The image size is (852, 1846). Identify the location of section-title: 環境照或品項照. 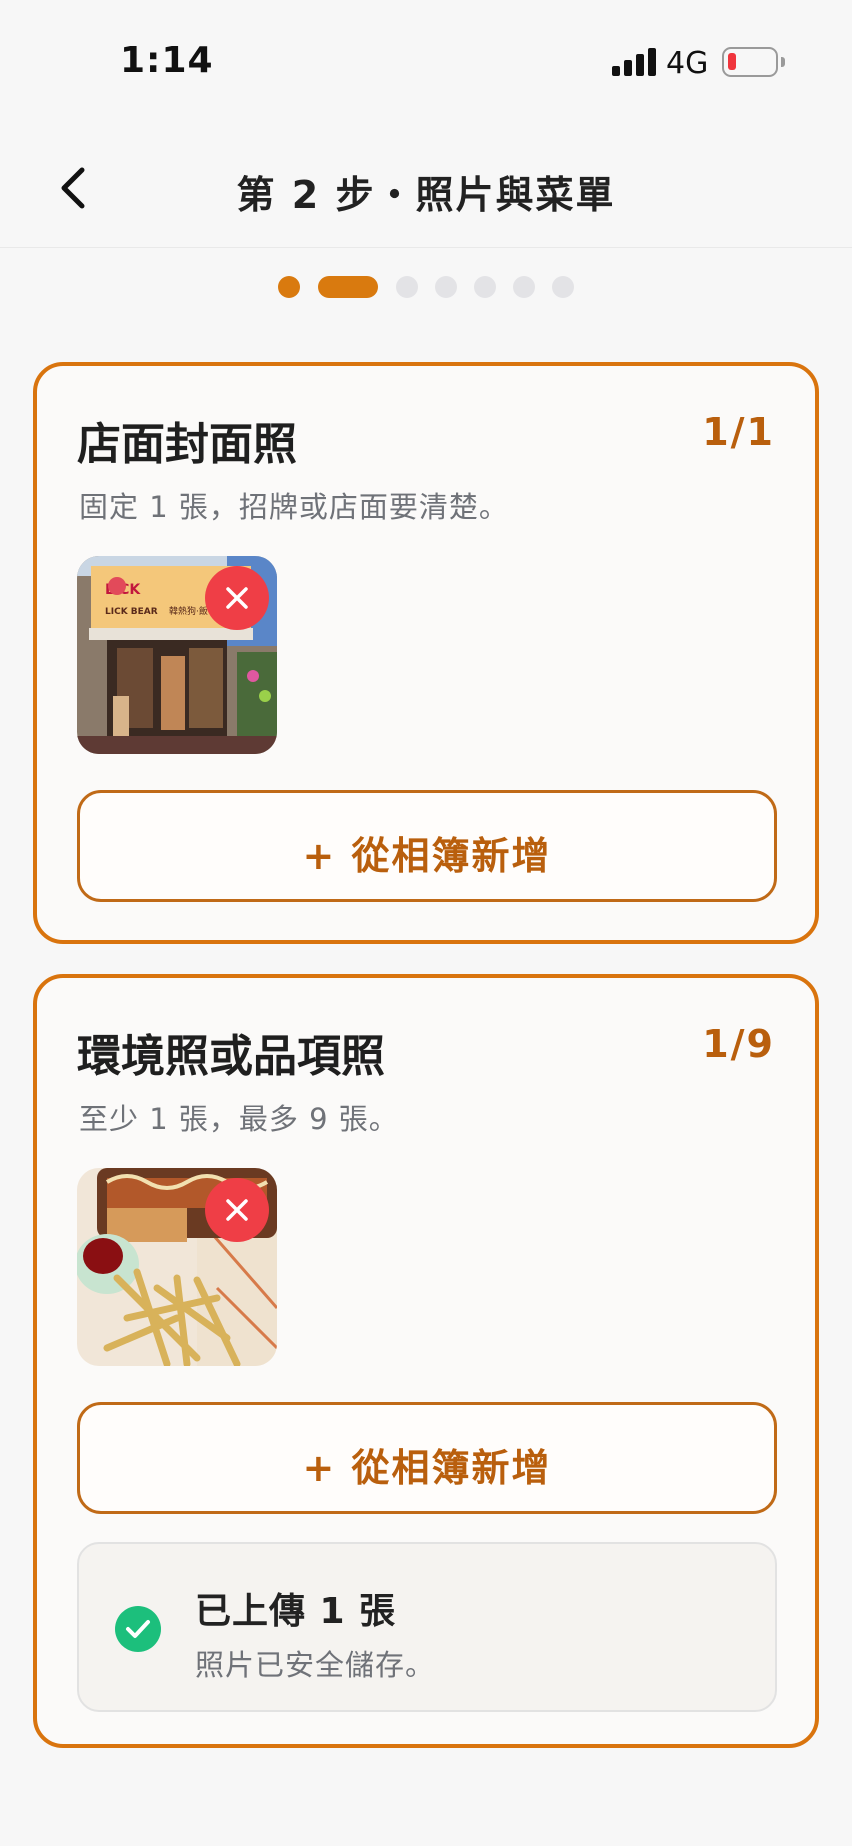
(231, 1056).